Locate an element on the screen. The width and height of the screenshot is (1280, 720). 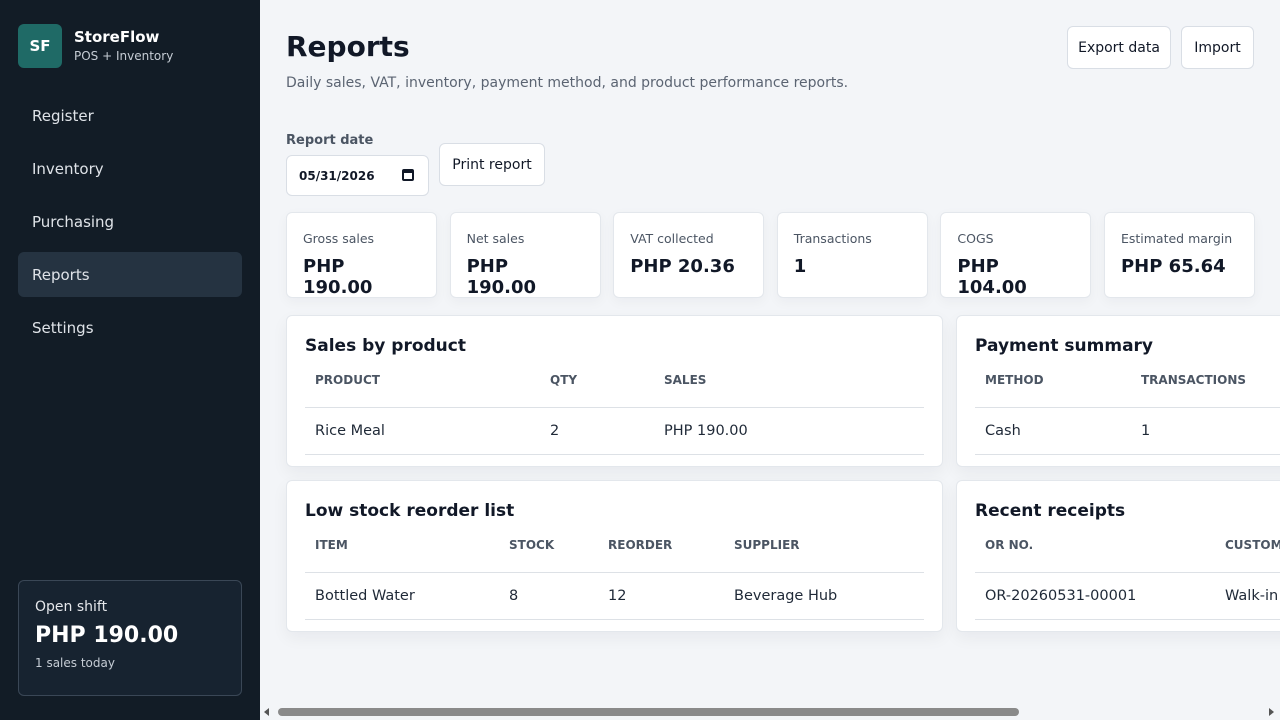
scroll-left-icon is located at coordinates (266, 712).